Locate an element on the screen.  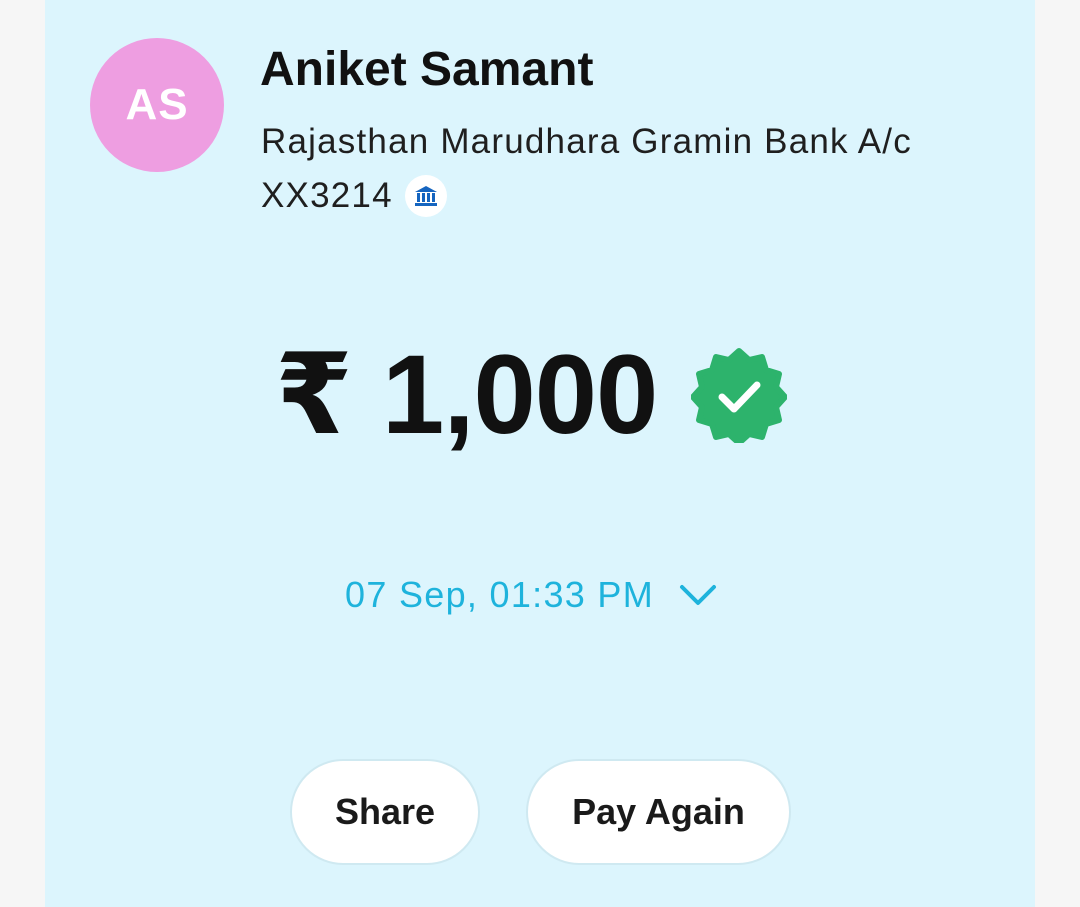
share-button: Share is located at coordinates (385, 812).